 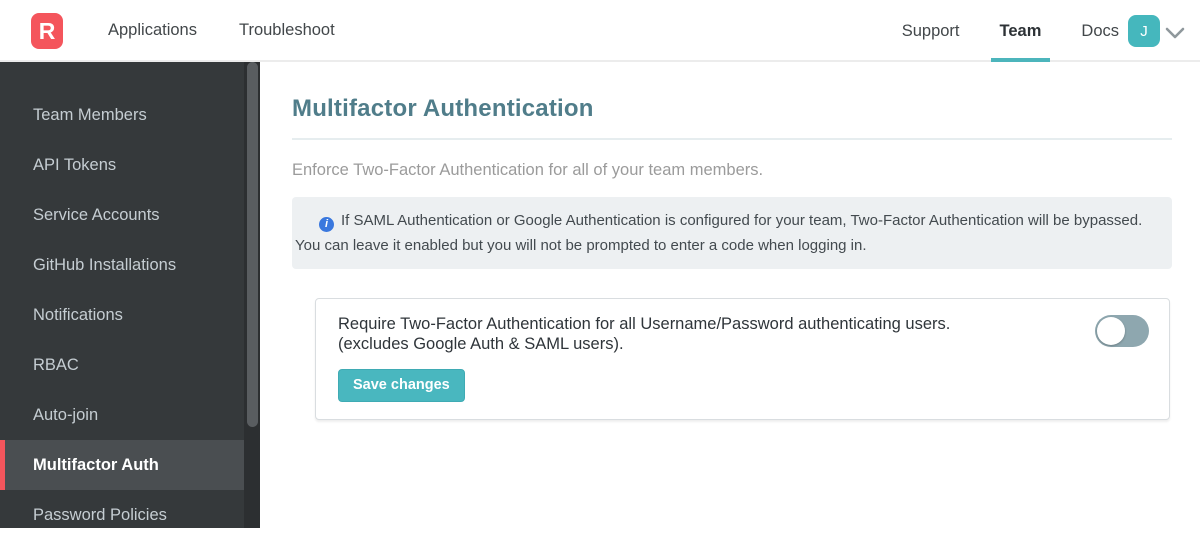 I want to click on two-factor-toggle, so click(x=1122, y=331).